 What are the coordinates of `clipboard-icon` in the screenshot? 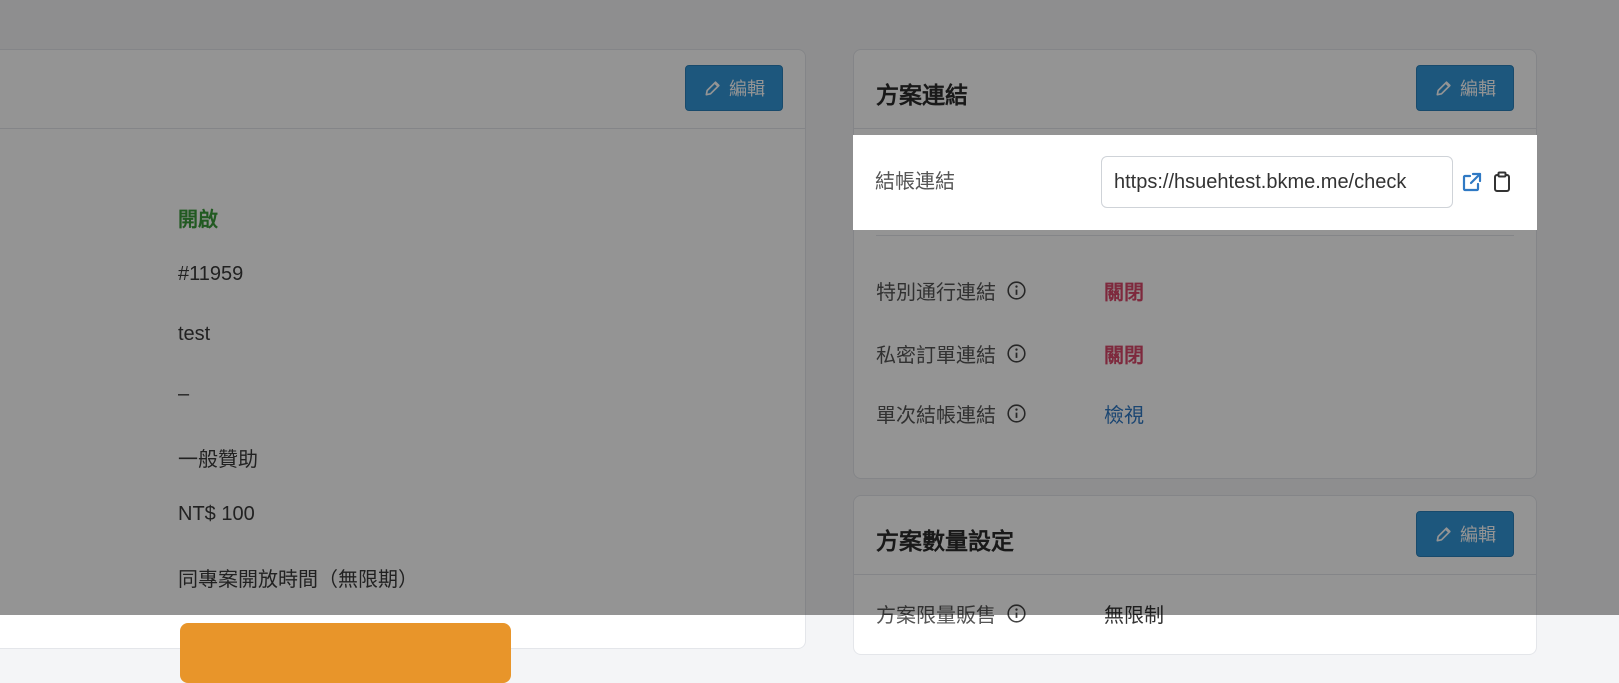 It's located at (1502, 182).